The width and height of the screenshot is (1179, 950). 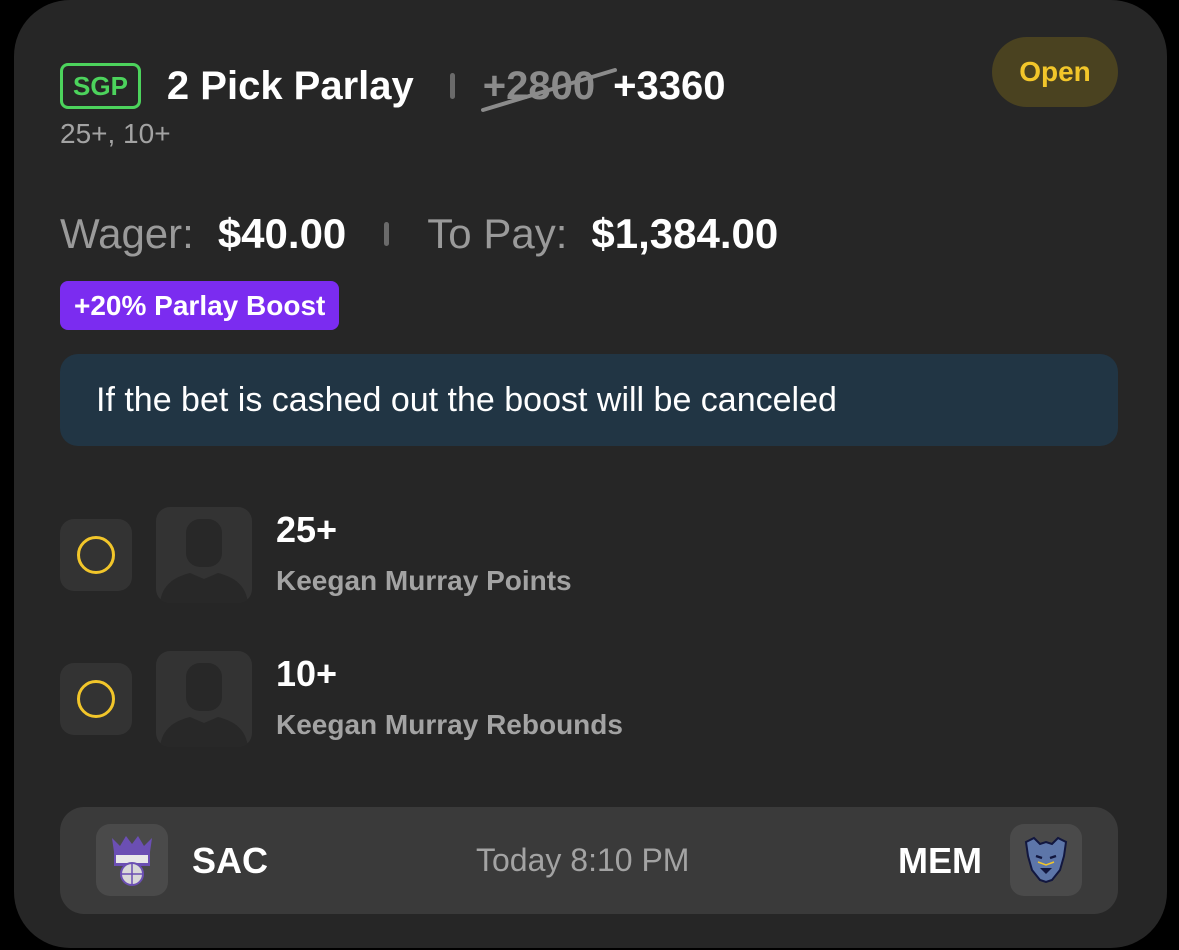 I want to click on game-time: Today 8:10 PM, so click(x=583, y=860).